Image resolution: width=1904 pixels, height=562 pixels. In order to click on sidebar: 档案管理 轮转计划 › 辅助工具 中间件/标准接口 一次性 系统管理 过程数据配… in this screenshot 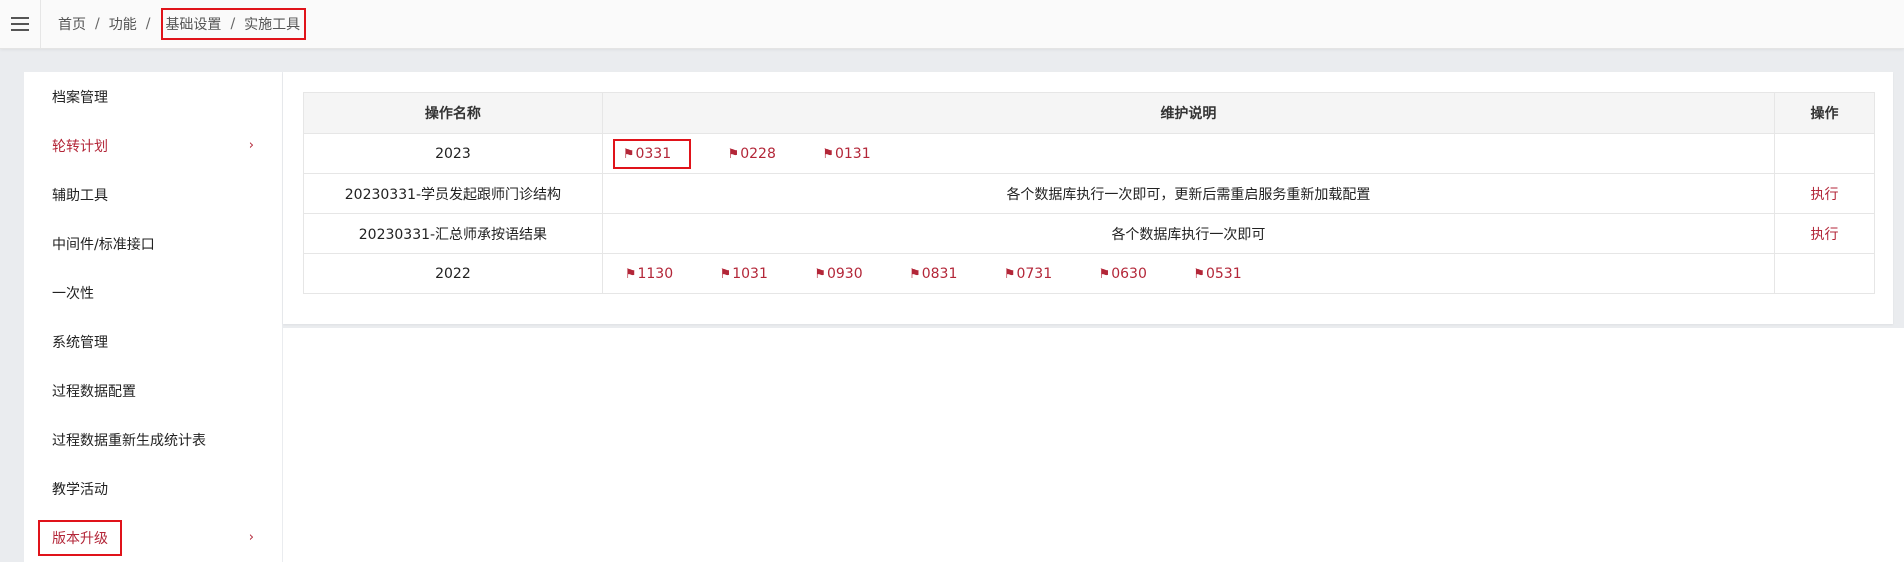, I will do `click(153, 317)`.